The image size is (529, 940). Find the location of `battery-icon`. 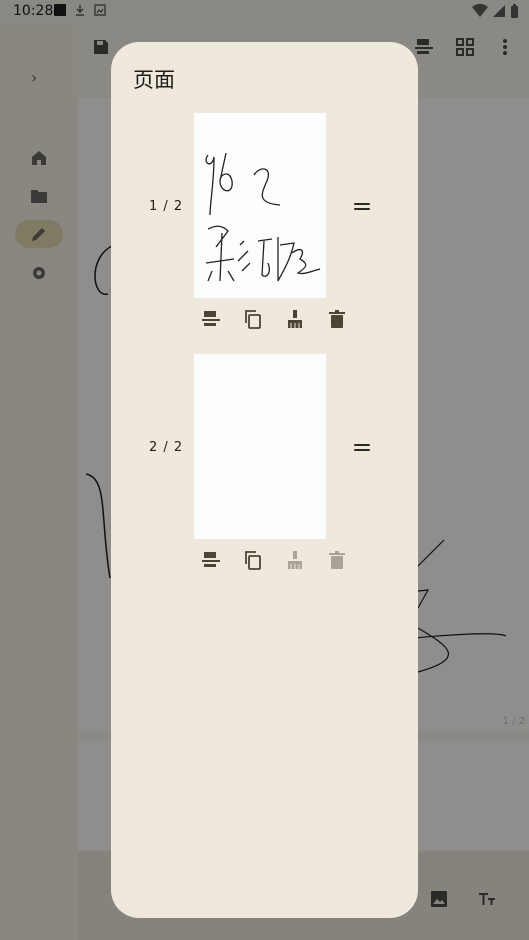

battery-icon is located at coordinates (514, 11).